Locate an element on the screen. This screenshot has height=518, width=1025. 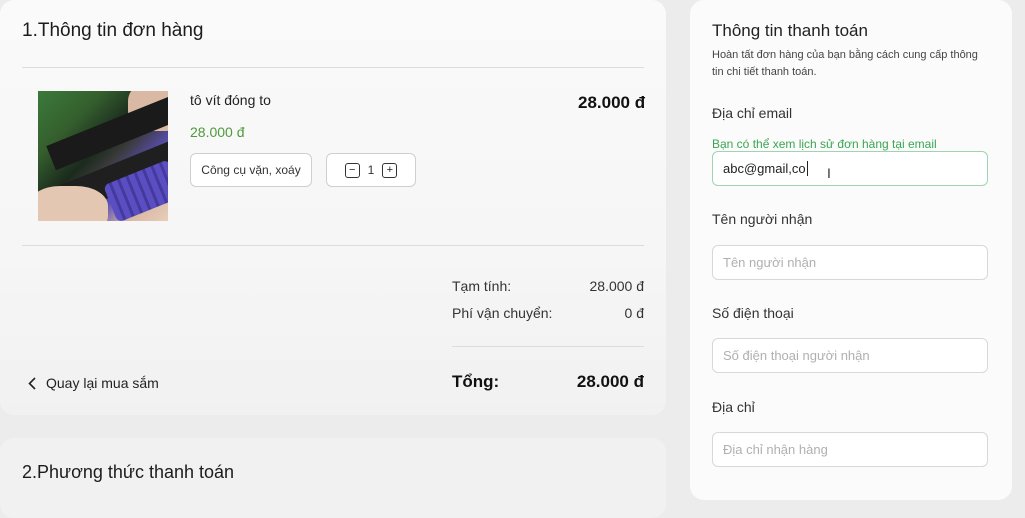
phone-placeholder: Số điện thoại người nhận is located at coordinates (796, 355).